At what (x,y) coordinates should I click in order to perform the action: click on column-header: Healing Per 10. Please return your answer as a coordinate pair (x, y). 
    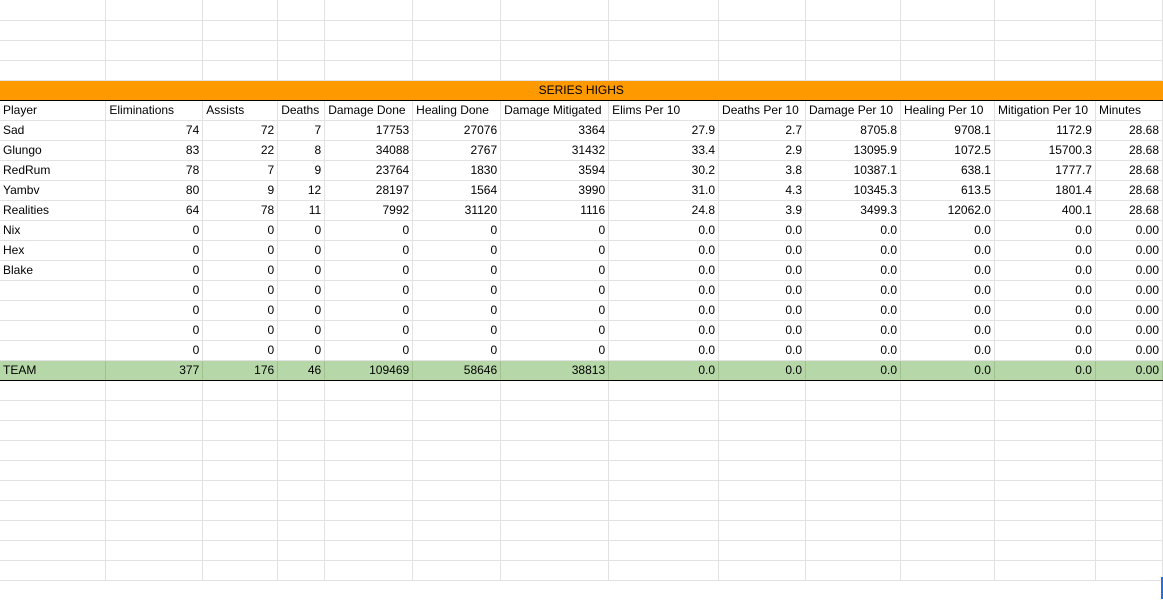
    Looking at the image, I should click on (947, 110).